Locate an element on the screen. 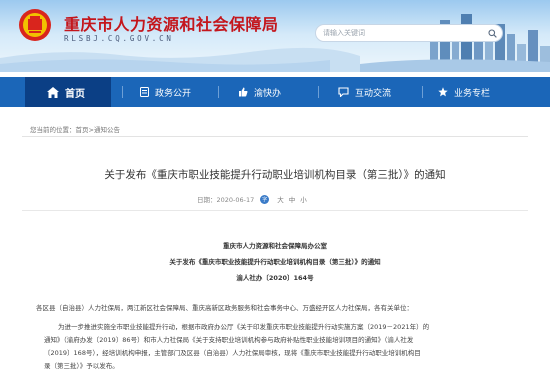 Image resolution: width=550 pixels, height=387 pixels. search-box is located at coordinates (409, 33).